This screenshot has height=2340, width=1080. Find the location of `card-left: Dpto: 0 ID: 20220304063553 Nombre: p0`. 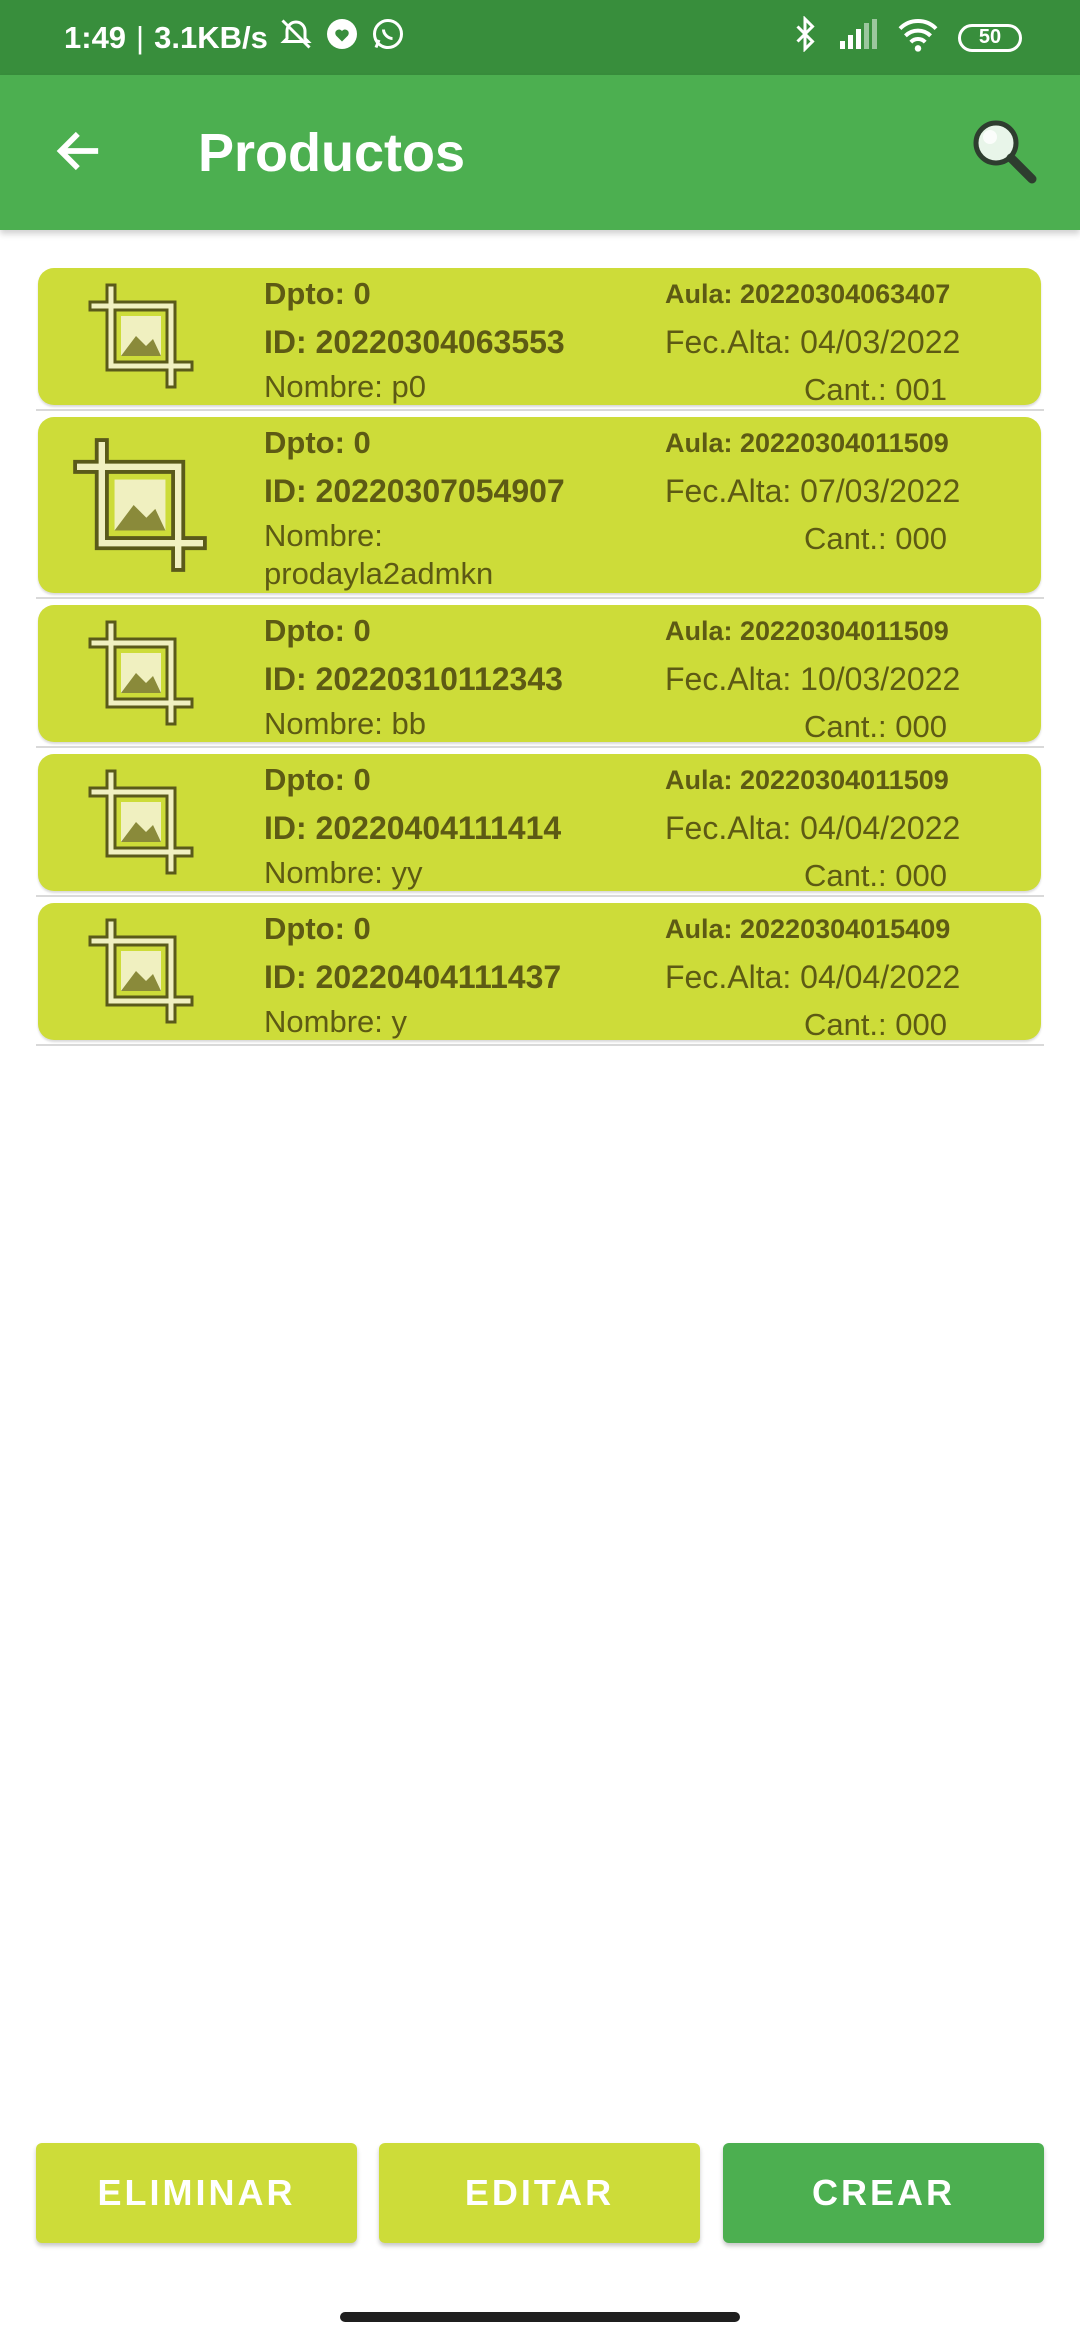

card-left: Dpto: 0 ID: 20220304063553 Nombre: p0 is located at coordinates (464, 339).